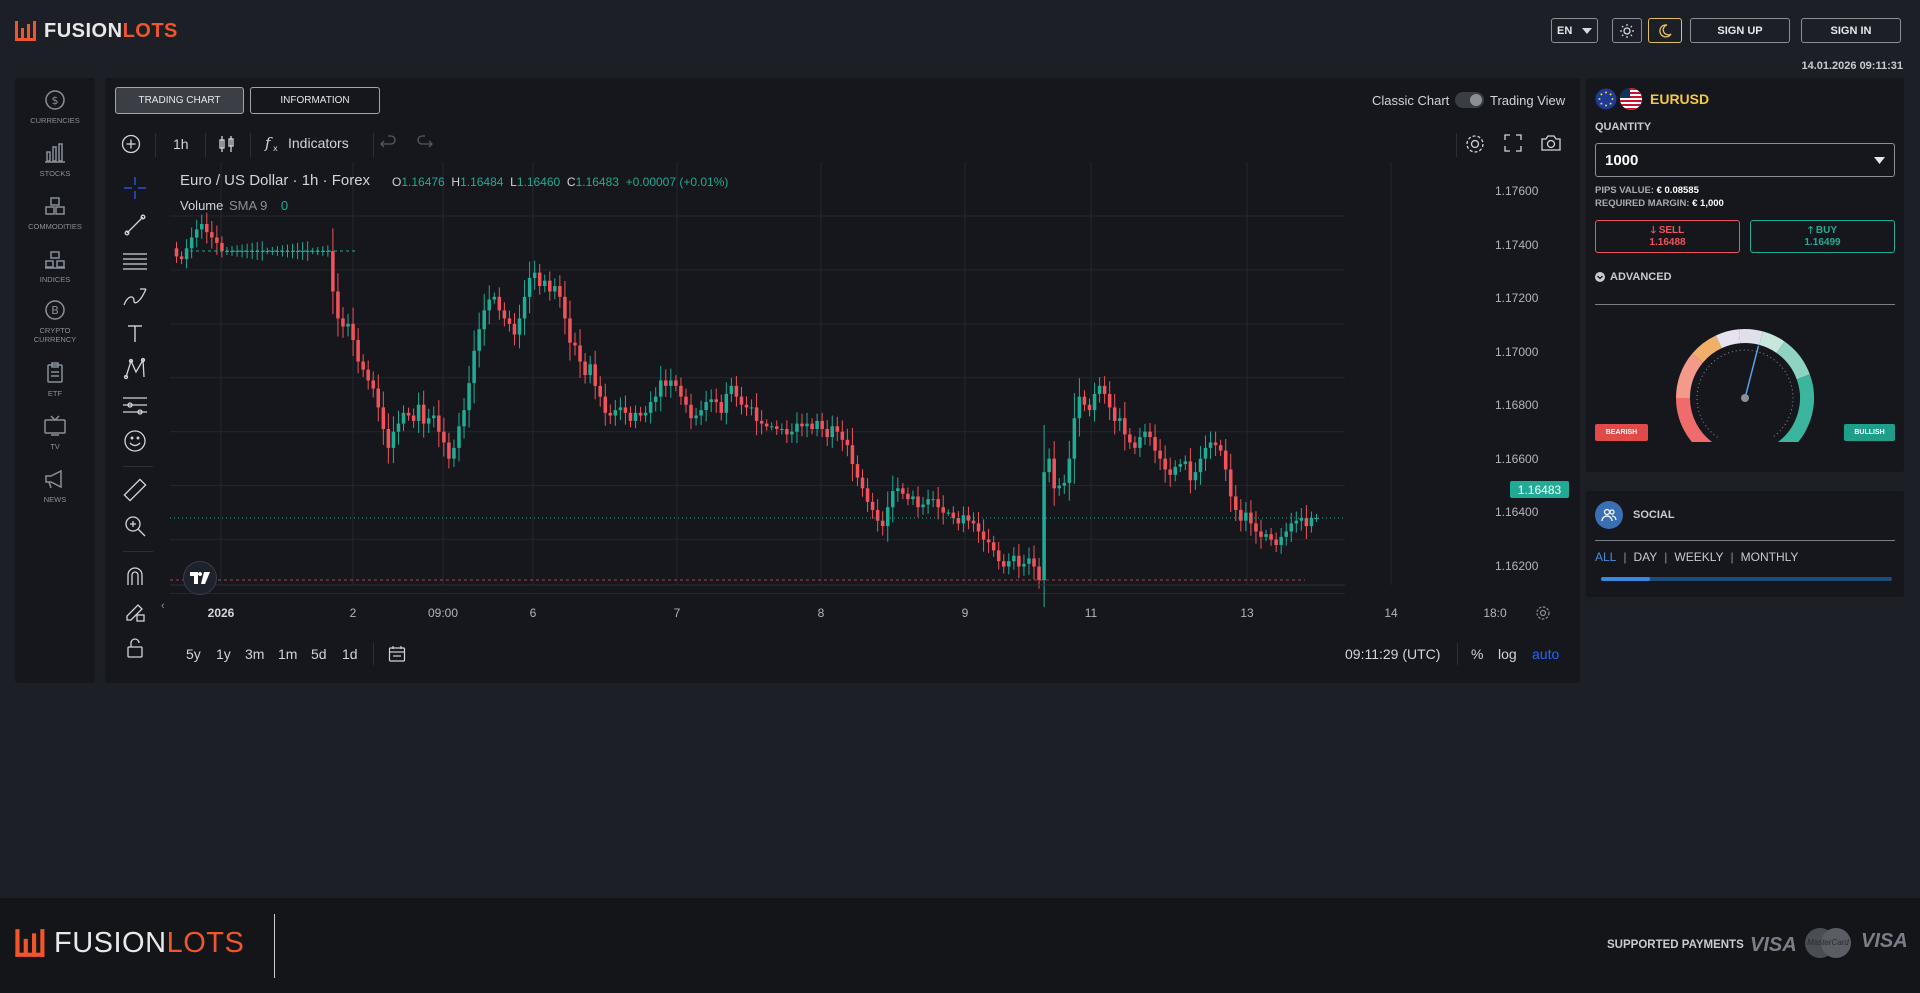 Image resolution: width=1920 pixels, height=993 pixels. Describe the element at coordinates (55, 485) in the screenshot. I see `category-news: NEWS` at that location.